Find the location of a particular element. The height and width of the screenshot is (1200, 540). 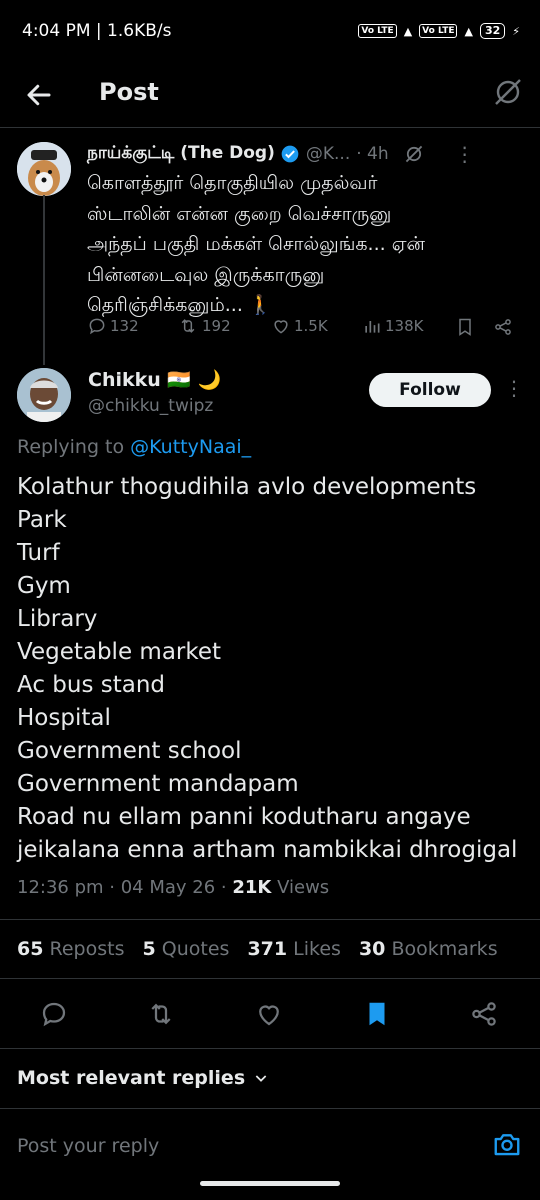

tweet-line: Turf is located at coordinates (38, 553).